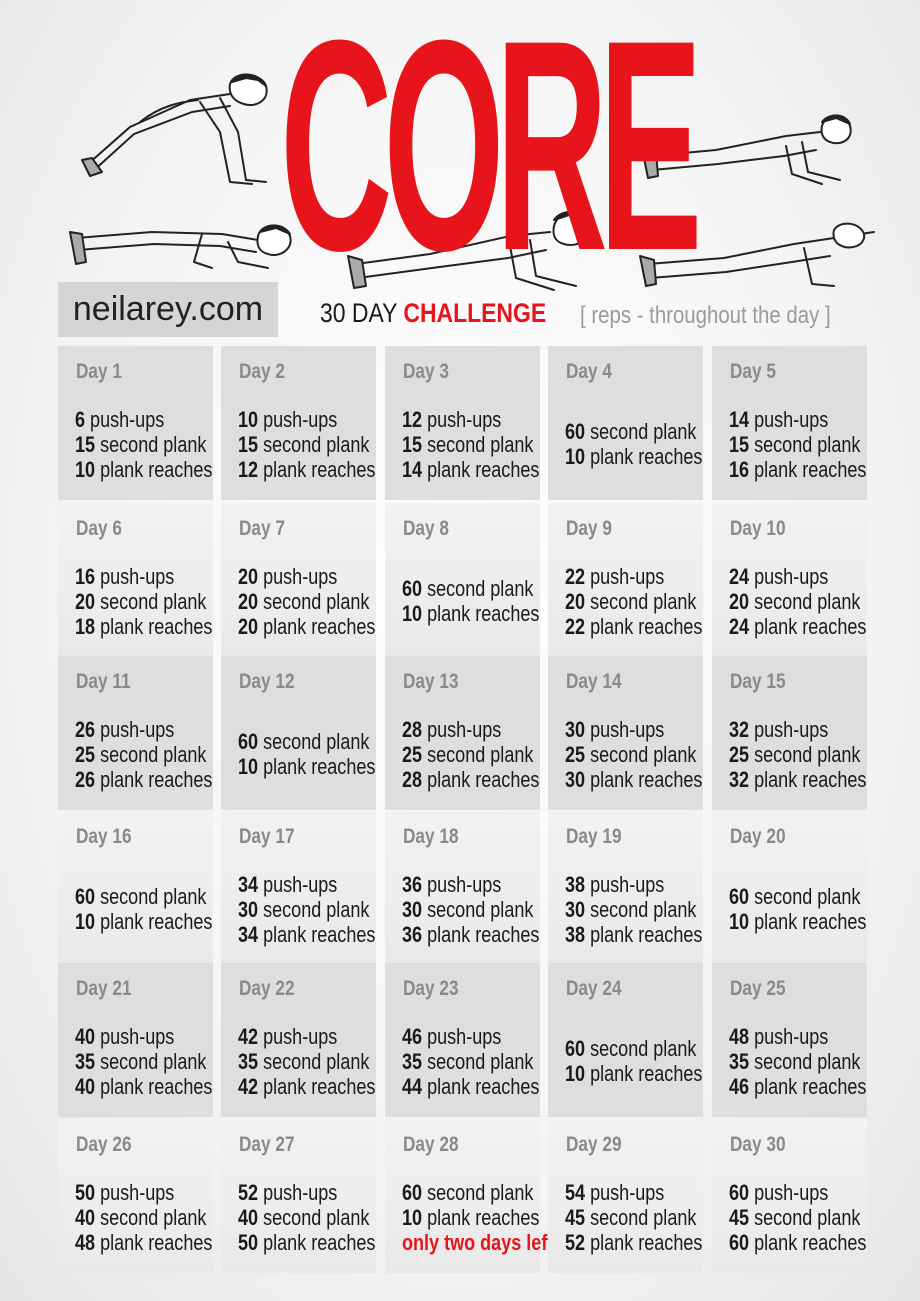  I want to click on exercise-line: 38 plank reaches, so click(633, 934).